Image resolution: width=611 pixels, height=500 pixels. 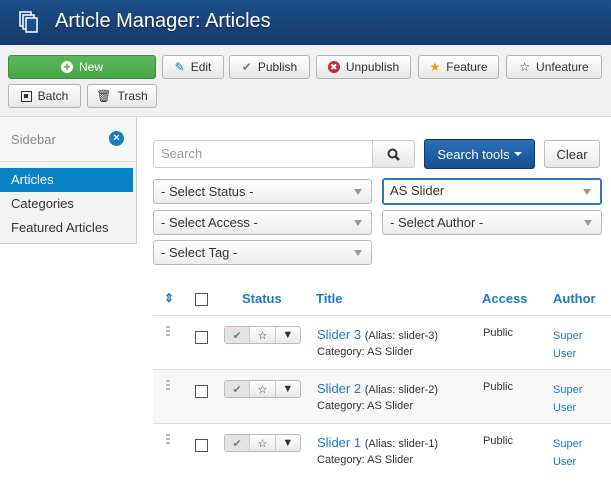 I want to click on column-header-status: Status, so click(x=262, y=298).